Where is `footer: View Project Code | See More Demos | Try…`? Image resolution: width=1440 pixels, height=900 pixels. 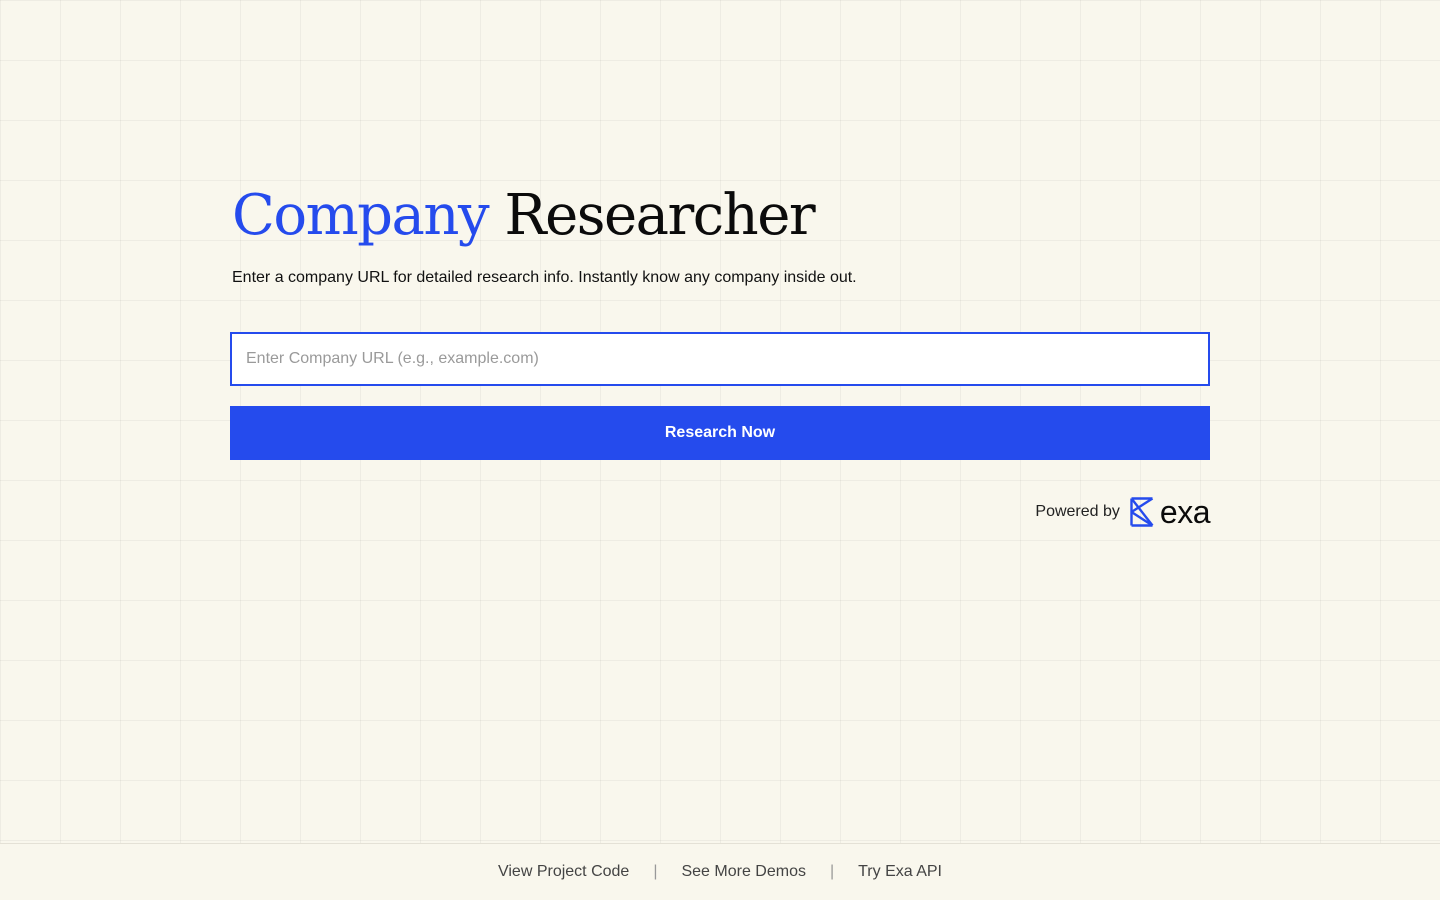
footer: View Project Code | See More Demos | Try… is located at coordinates (720, 871).